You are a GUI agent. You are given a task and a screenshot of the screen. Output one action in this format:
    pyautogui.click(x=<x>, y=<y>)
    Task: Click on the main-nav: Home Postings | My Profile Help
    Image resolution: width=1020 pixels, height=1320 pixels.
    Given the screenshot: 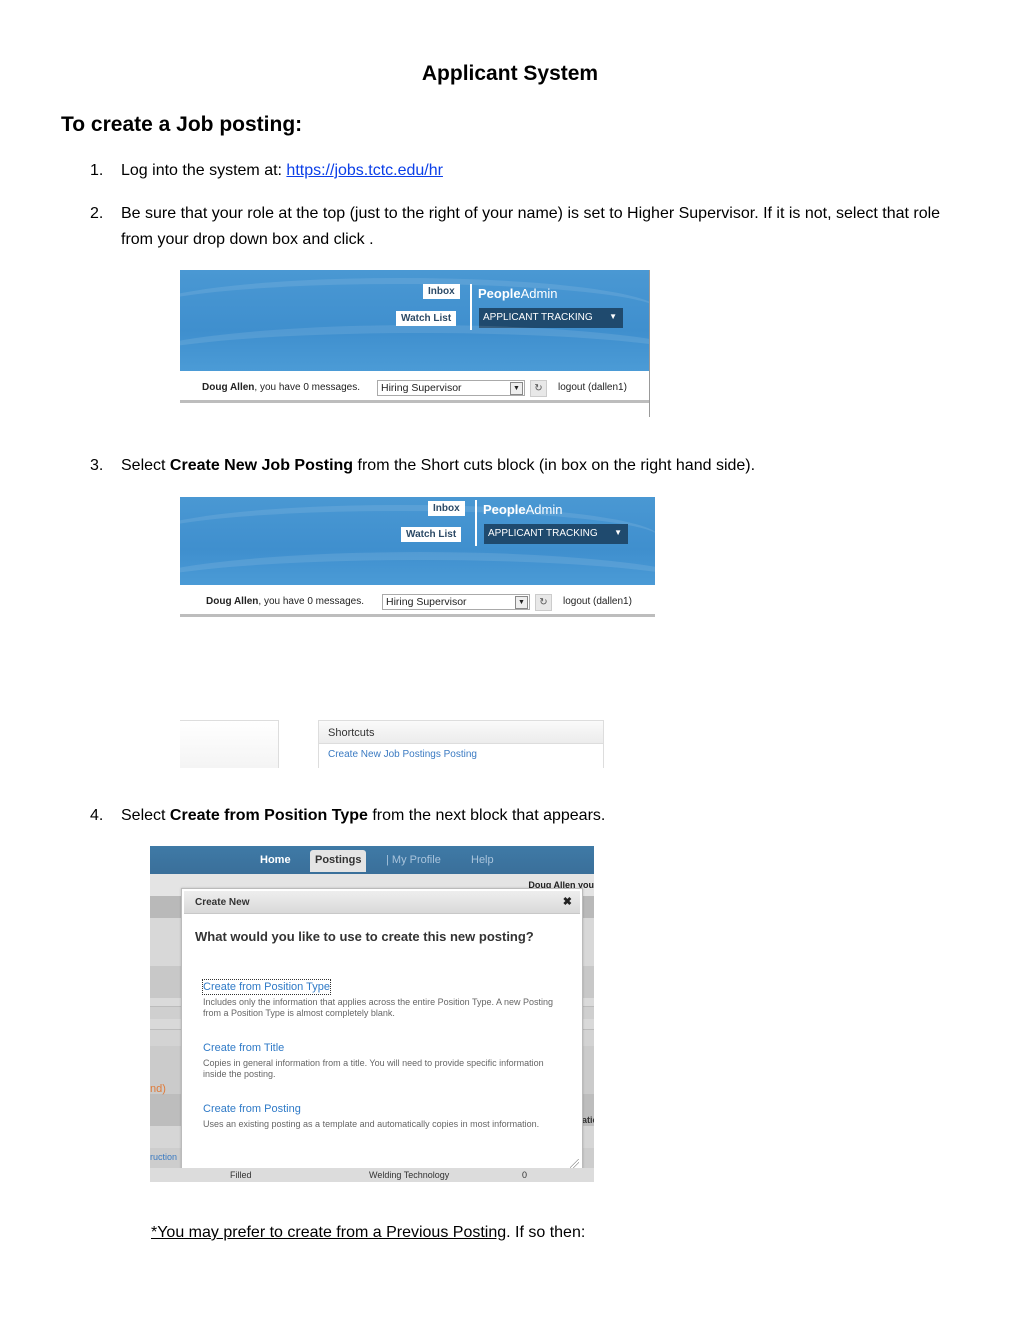 What is the action you would take?
    pyautogui.click(x=372, y=860)
    